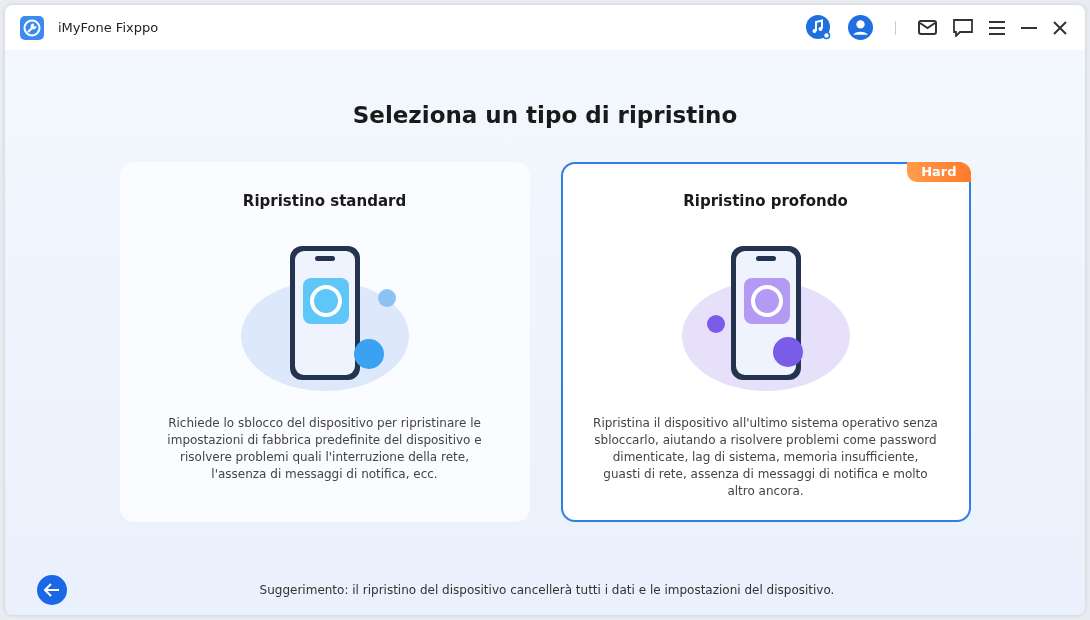  I want to click on page-heading: Seleziona un tipo di ripristino, so click(545, 115).